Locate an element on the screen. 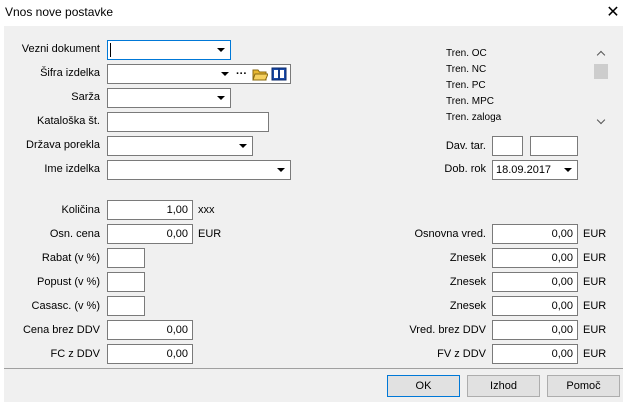 Image resolution: width=627 pixels, height=405 pixels. label-ime-izdelka: Ime izdelka is located at coordinates (72, 169).